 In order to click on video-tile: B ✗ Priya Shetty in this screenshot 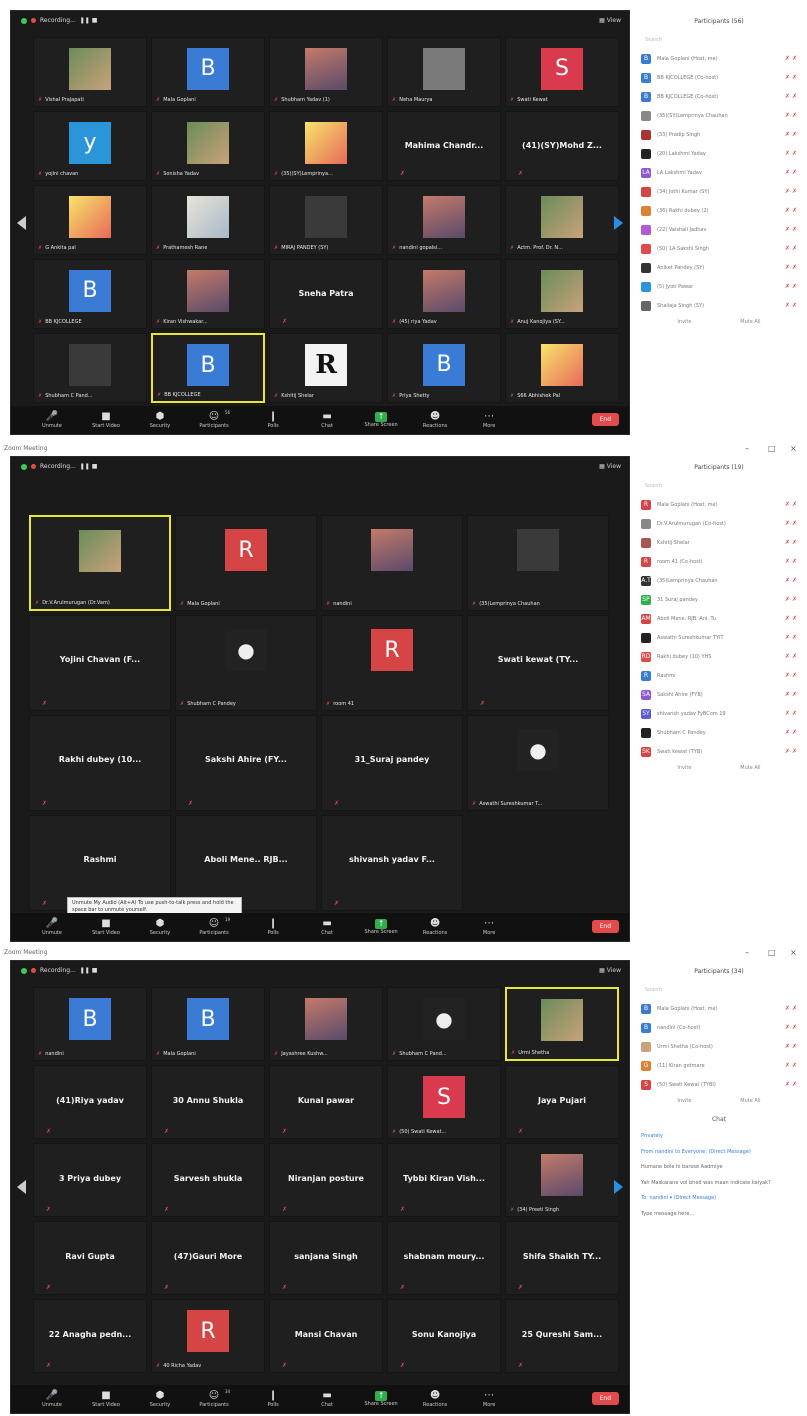, I will do `click(444, 368)`.